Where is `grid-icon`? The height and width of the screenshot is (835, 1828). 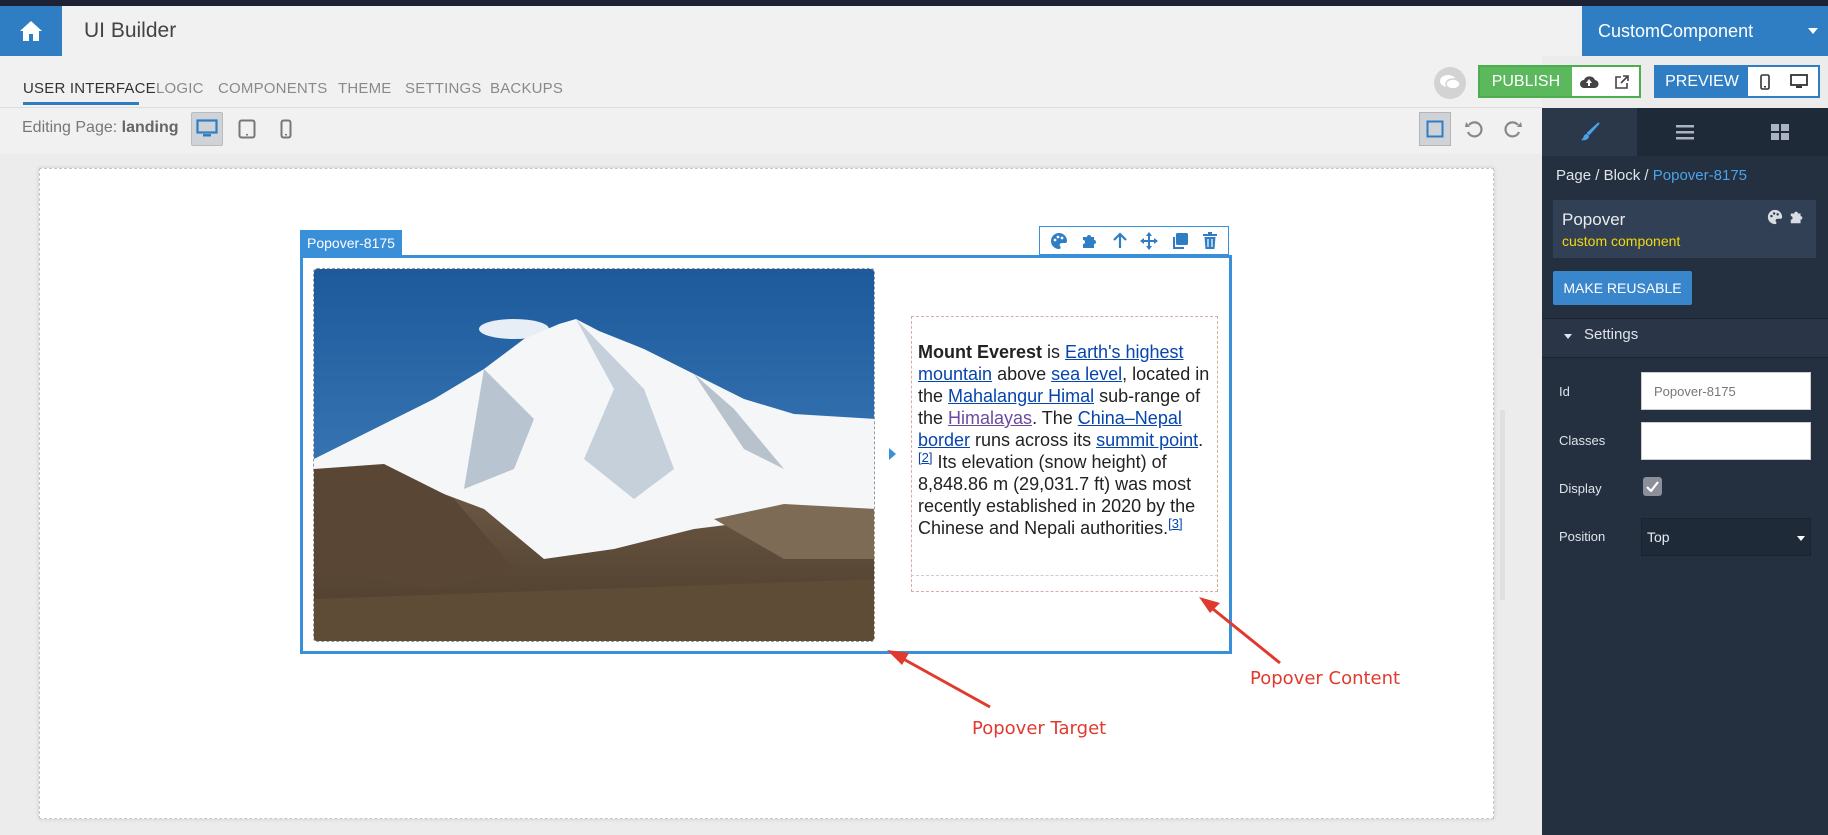 grid-icon is located at coordinates (1780, 132).